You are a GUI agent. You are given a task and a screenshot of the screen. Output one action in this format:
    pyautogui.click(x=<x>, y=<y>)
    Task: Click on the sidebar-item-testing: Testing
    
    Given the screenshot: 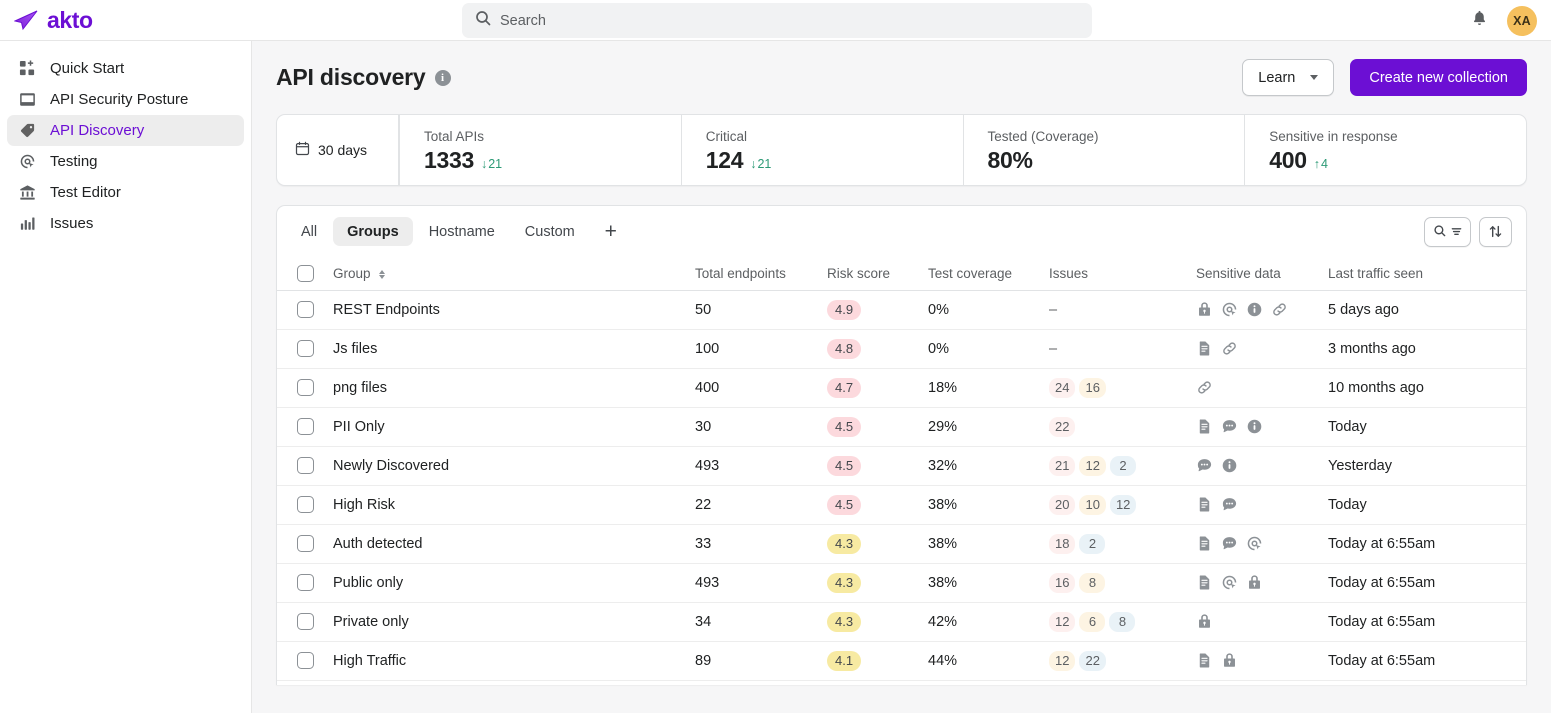 What is the action you would take?
    pyautogui.click(x=125, y=161)
    